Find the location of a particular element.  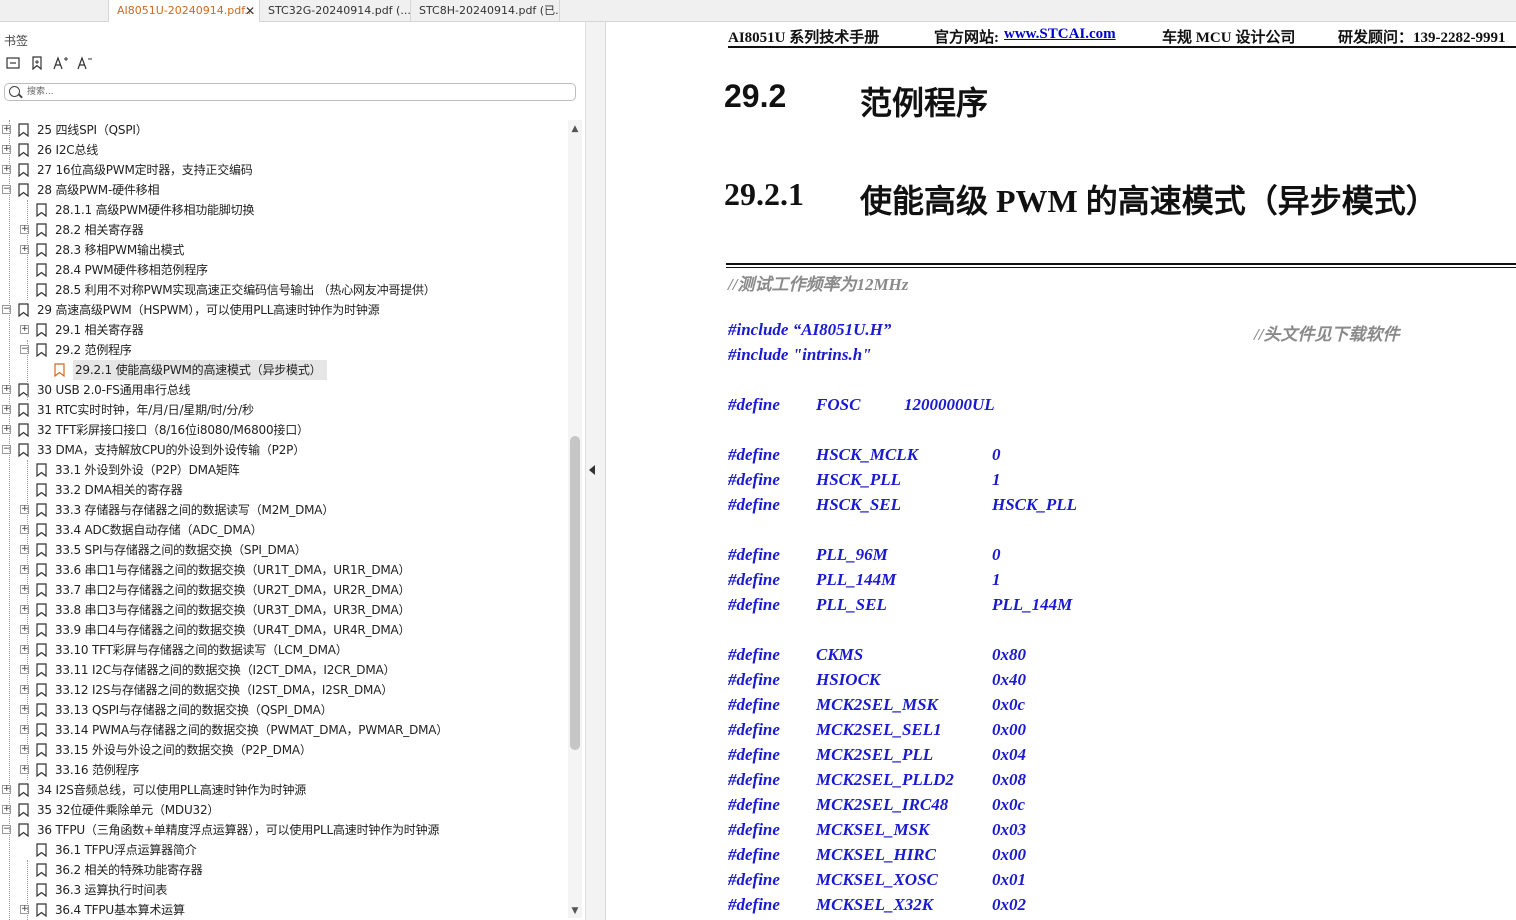

font-increase-icon is located at coordinates (61, 65).